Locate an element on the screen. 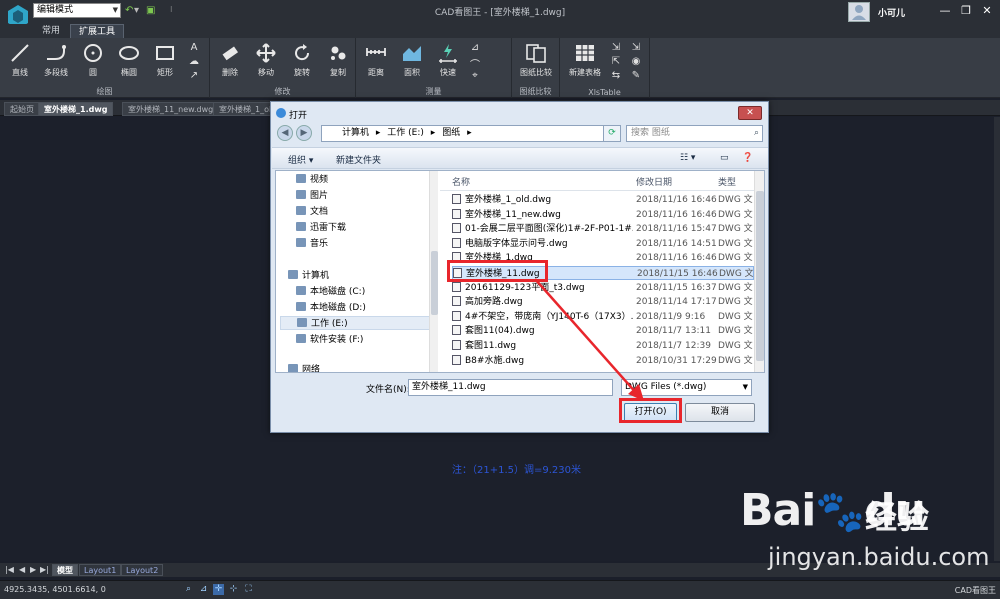 This screenshot has width=1000, height=599. table-sync-icon: ⇆ is located at coordinates (616, 76).